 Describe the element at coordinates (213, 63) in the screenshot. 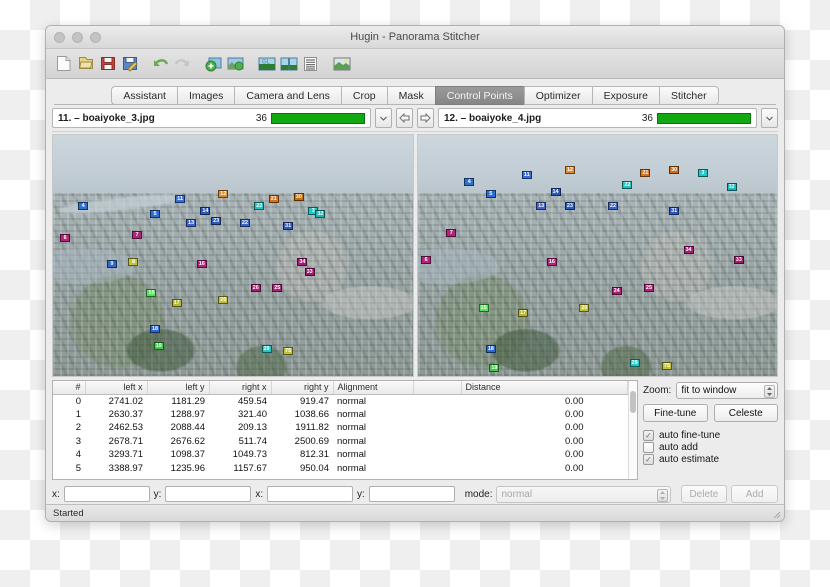

I see `add-images-icon` at that location.